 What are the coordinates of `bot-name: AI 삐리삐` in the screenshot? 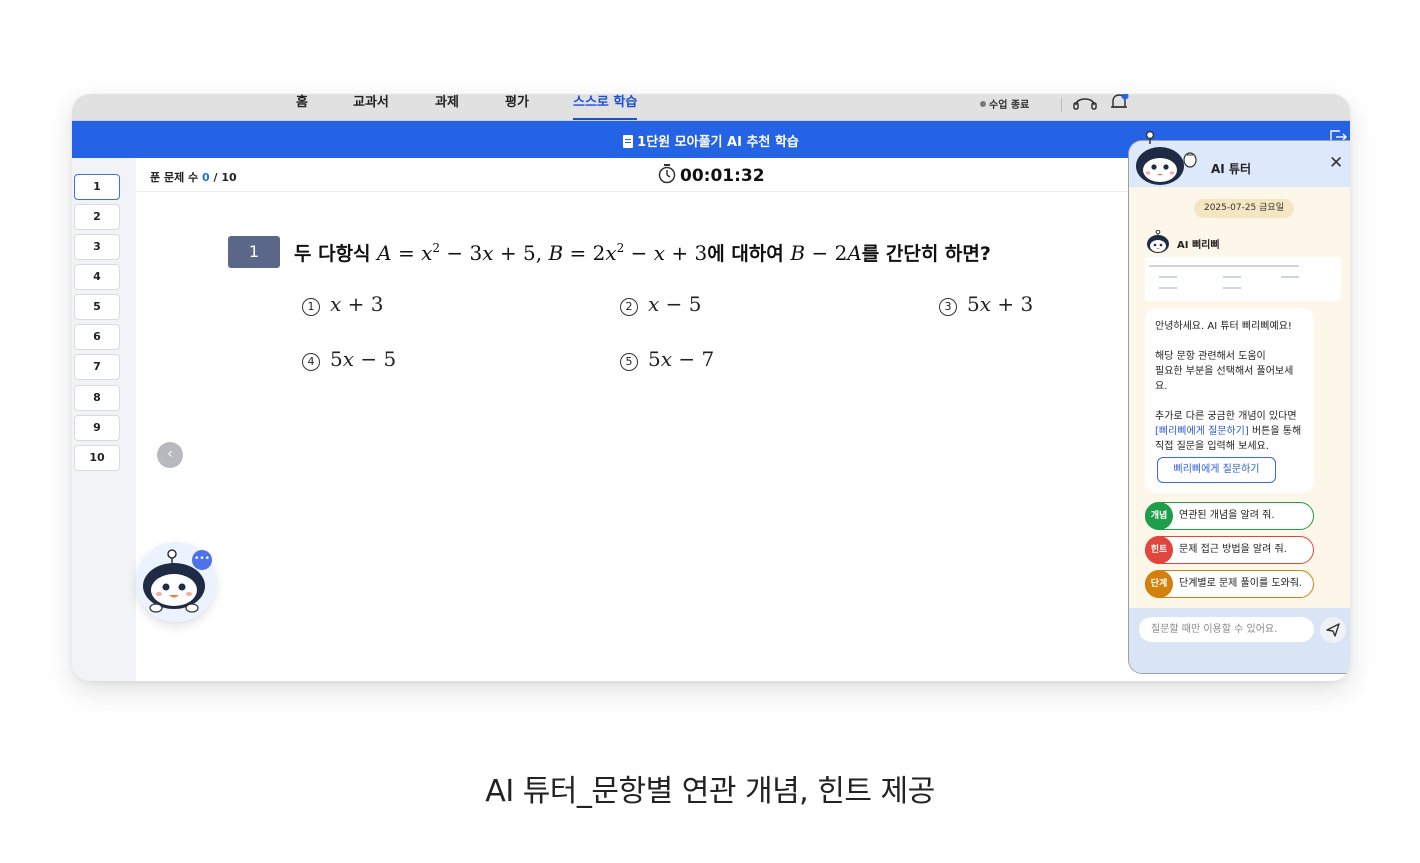 It's located at (1198, 245).